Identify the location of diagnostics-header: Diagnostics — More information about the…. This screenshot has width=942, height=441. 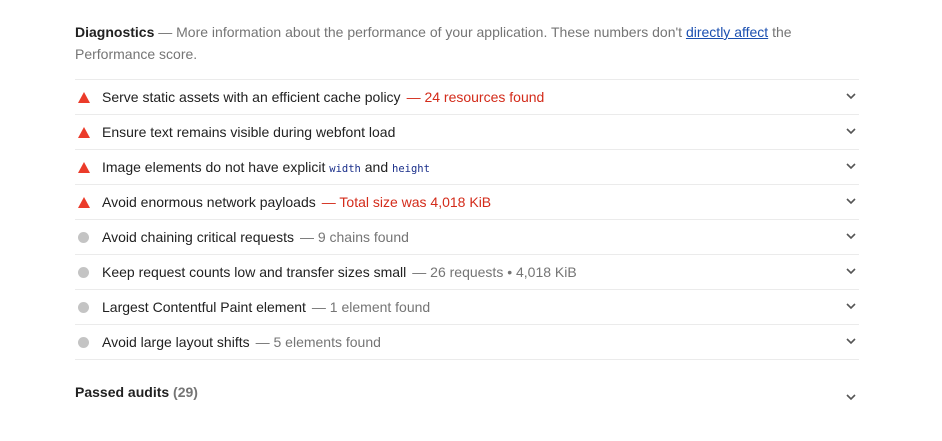
(435, 43).